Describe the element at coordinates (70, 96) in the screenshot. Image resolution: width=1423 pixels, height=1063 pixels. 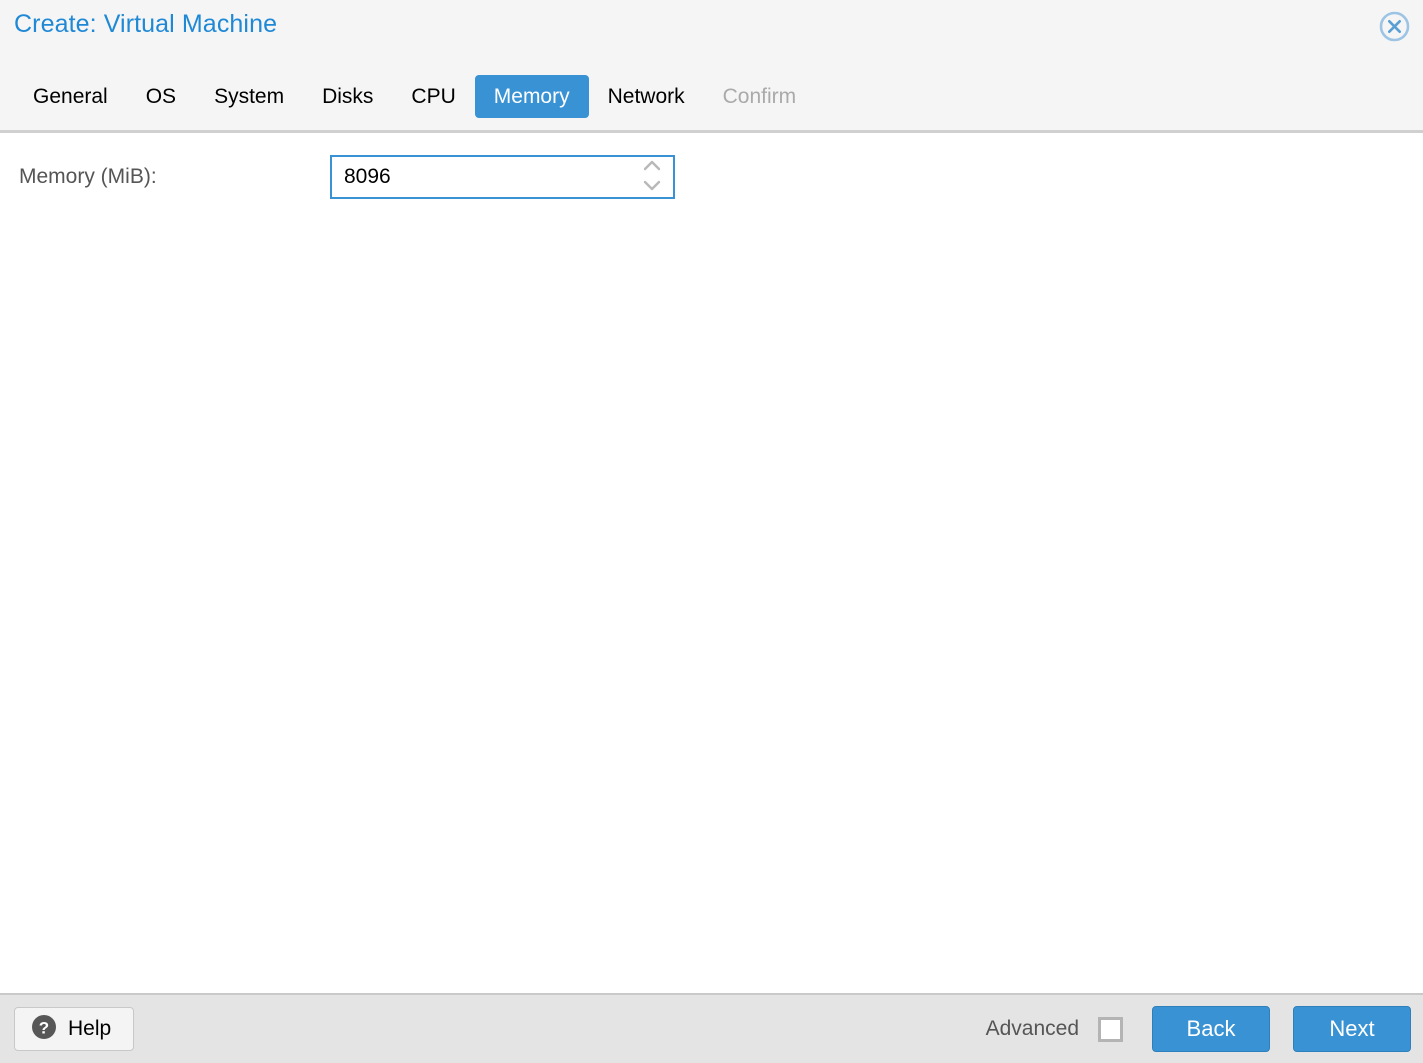
I see `tab-general: General` at that location.